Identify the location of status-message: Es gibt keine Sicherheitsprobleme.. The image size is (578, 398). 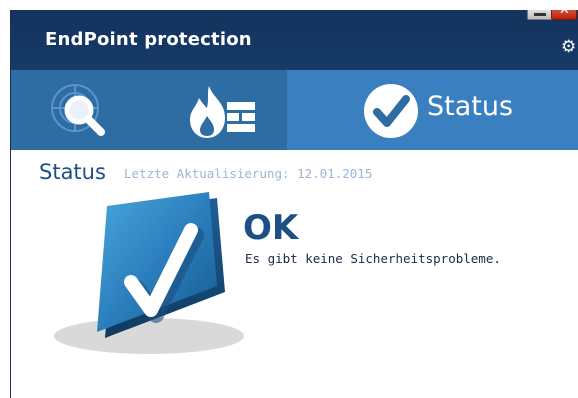
(373, 258).